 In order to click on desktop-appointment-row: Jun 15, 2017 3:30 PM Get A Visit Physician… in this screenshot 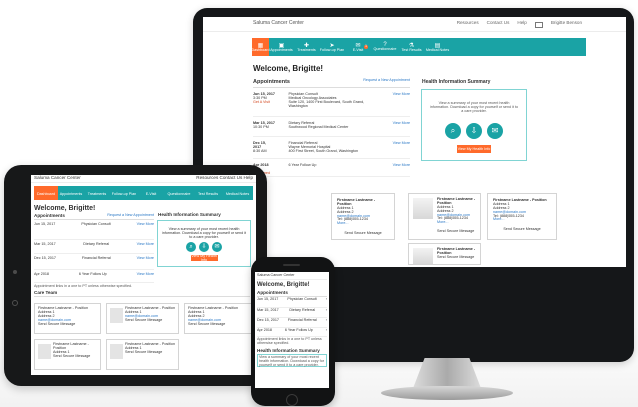, I will do `click(331, 103)`.